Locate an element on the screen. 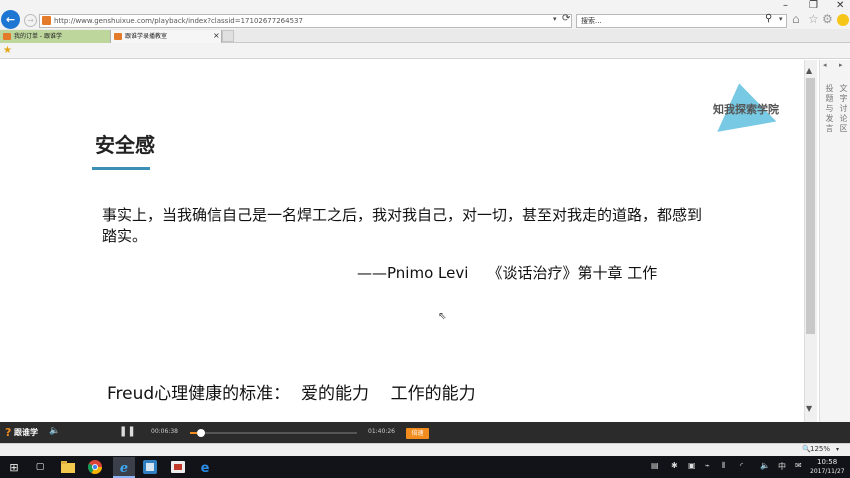  clock-date: 2017/11/27 is located at coordinates (827, 471).